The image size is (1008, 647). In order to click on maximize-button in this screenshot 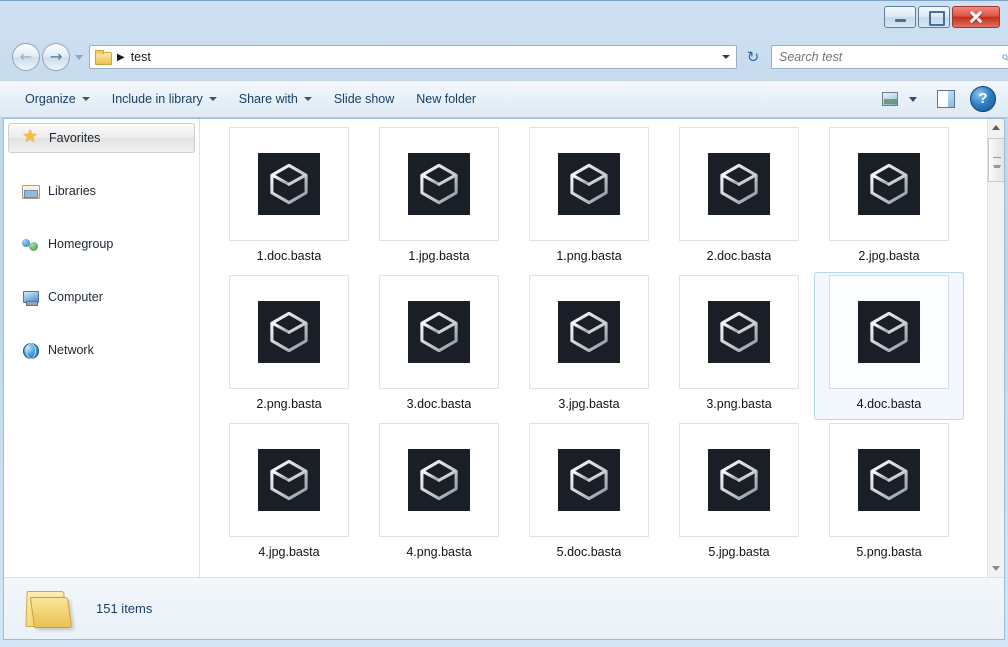, I will do `click(934, 17)`.